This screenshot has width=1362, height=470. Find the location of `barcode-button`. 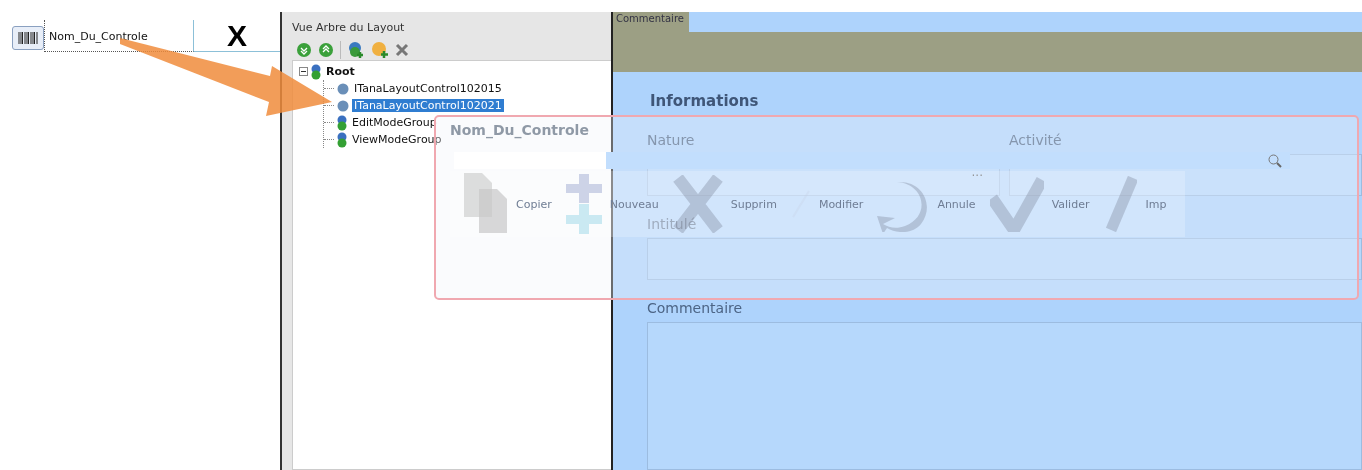

barcode-button is located at coordinates (28, 38).